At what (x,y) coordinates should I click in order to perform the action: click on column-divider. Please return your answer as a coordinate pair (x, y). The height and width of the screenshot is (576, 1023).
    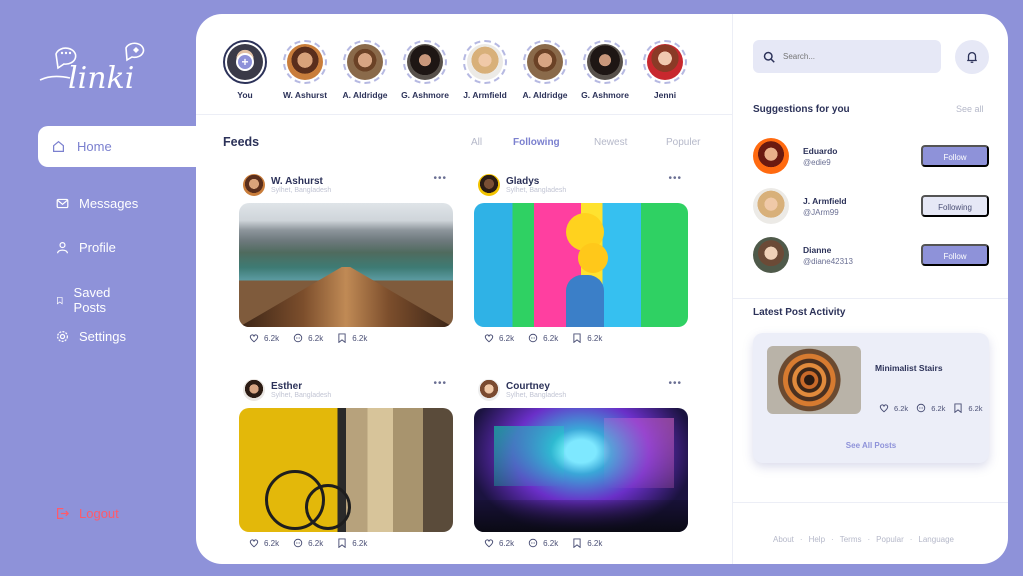
    Looking at the image, I should click on (732, 289).